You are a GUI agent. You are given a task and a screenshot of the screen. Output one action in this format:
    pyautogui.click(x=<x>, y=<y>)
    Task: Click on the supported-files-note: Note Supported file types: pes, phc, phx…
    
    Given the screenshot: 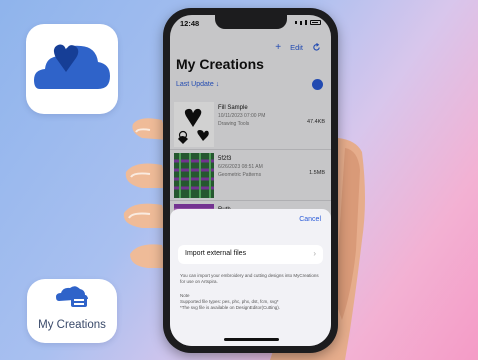 What is the action you would take?
    pyautogui.click(x=251, y=302)
    